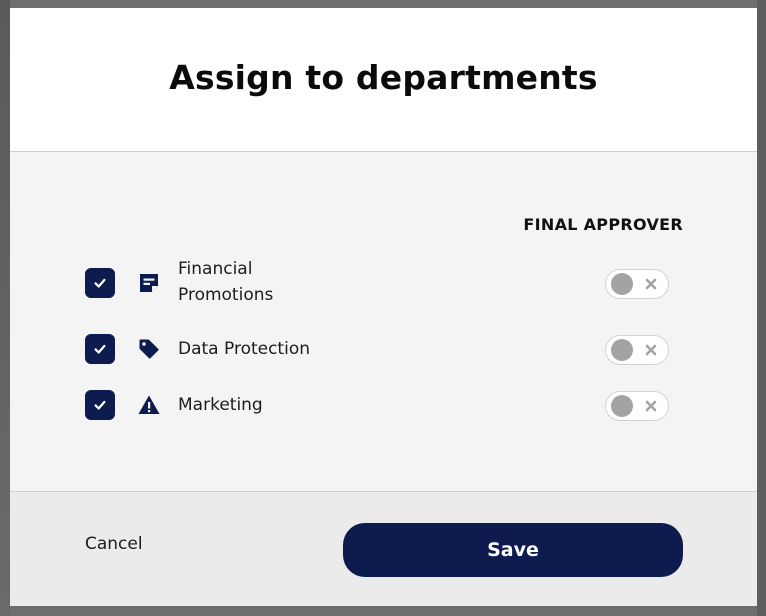  Describe the element at coordinates (513, 550) in the screenshot. I see `save-button: Save` at that location.